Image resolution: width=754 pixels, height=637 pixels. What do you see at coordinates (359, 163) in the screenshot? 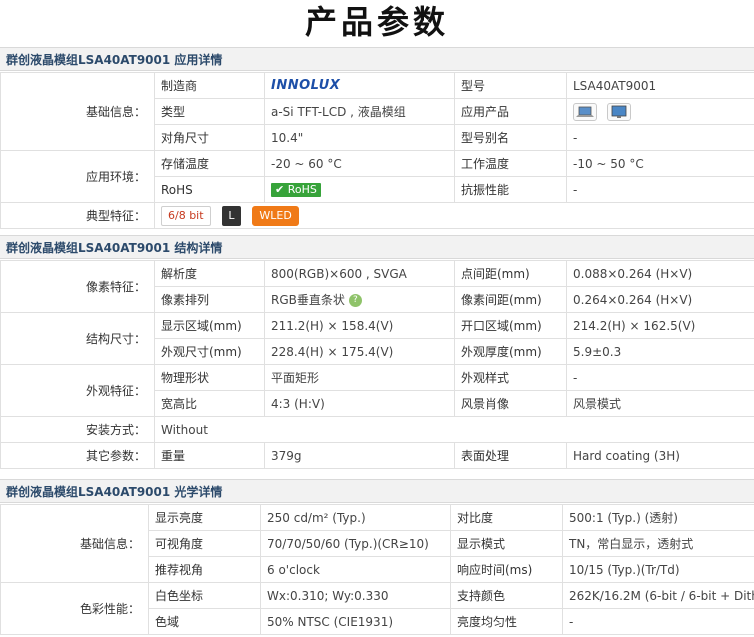
I see `storage-temp-value: -20 ~ 60 °C` at bounding box center [359, 163].